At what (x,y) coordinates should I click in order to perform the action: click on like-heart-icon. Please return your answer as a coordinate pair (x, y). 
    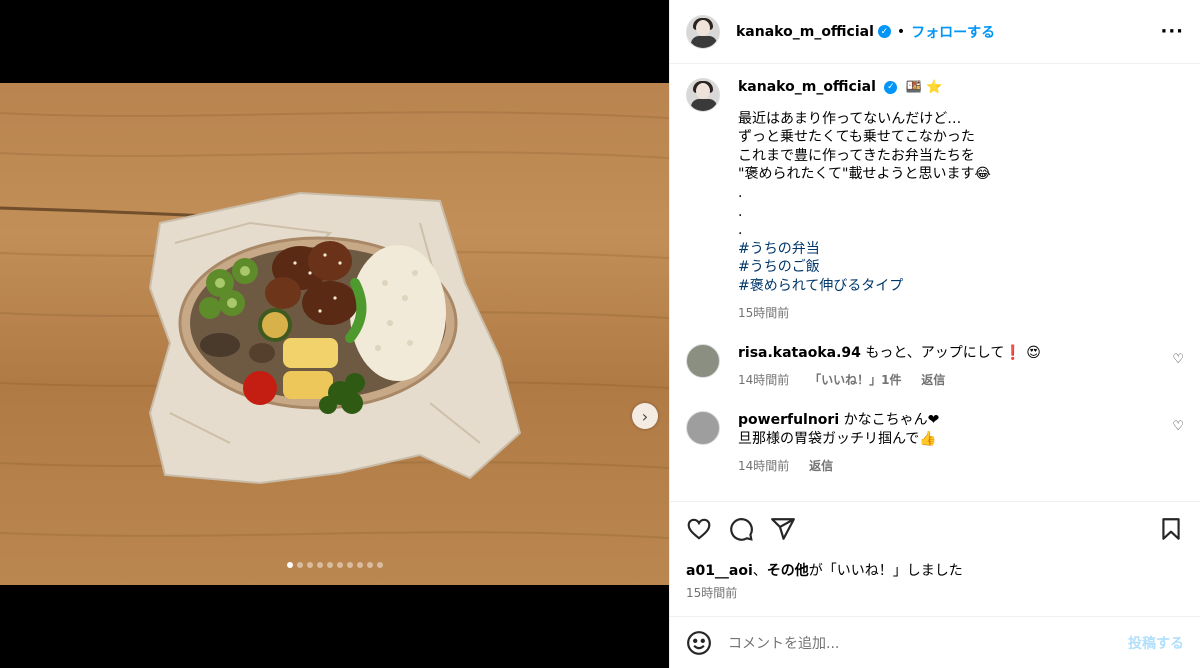
    Looking at the image, I should click on (699, 529).